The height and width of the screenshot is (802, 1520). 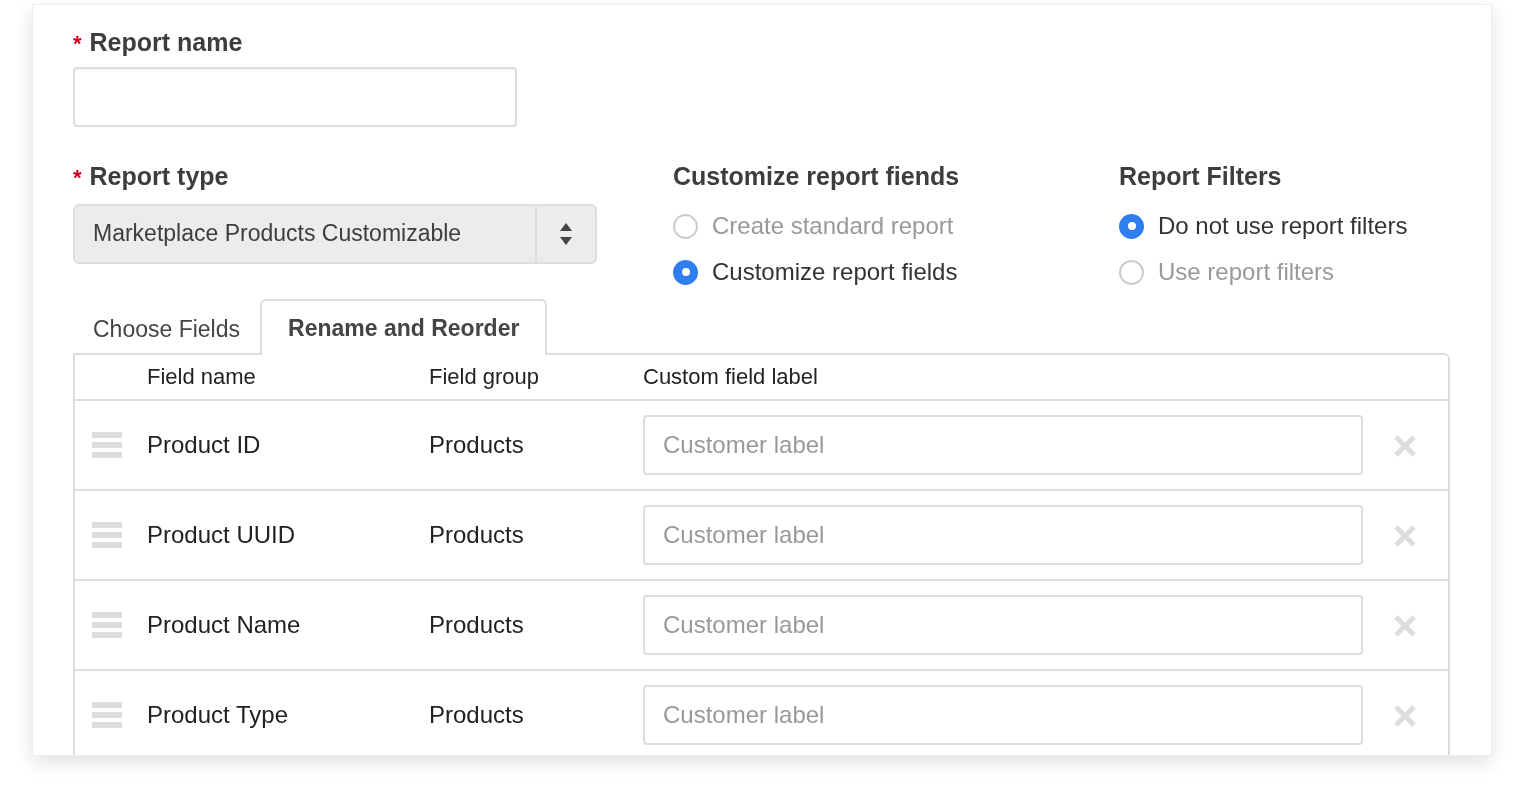 I want to click on report-type-select: Marketplace Products Customizable, so click(x=335, y=233).